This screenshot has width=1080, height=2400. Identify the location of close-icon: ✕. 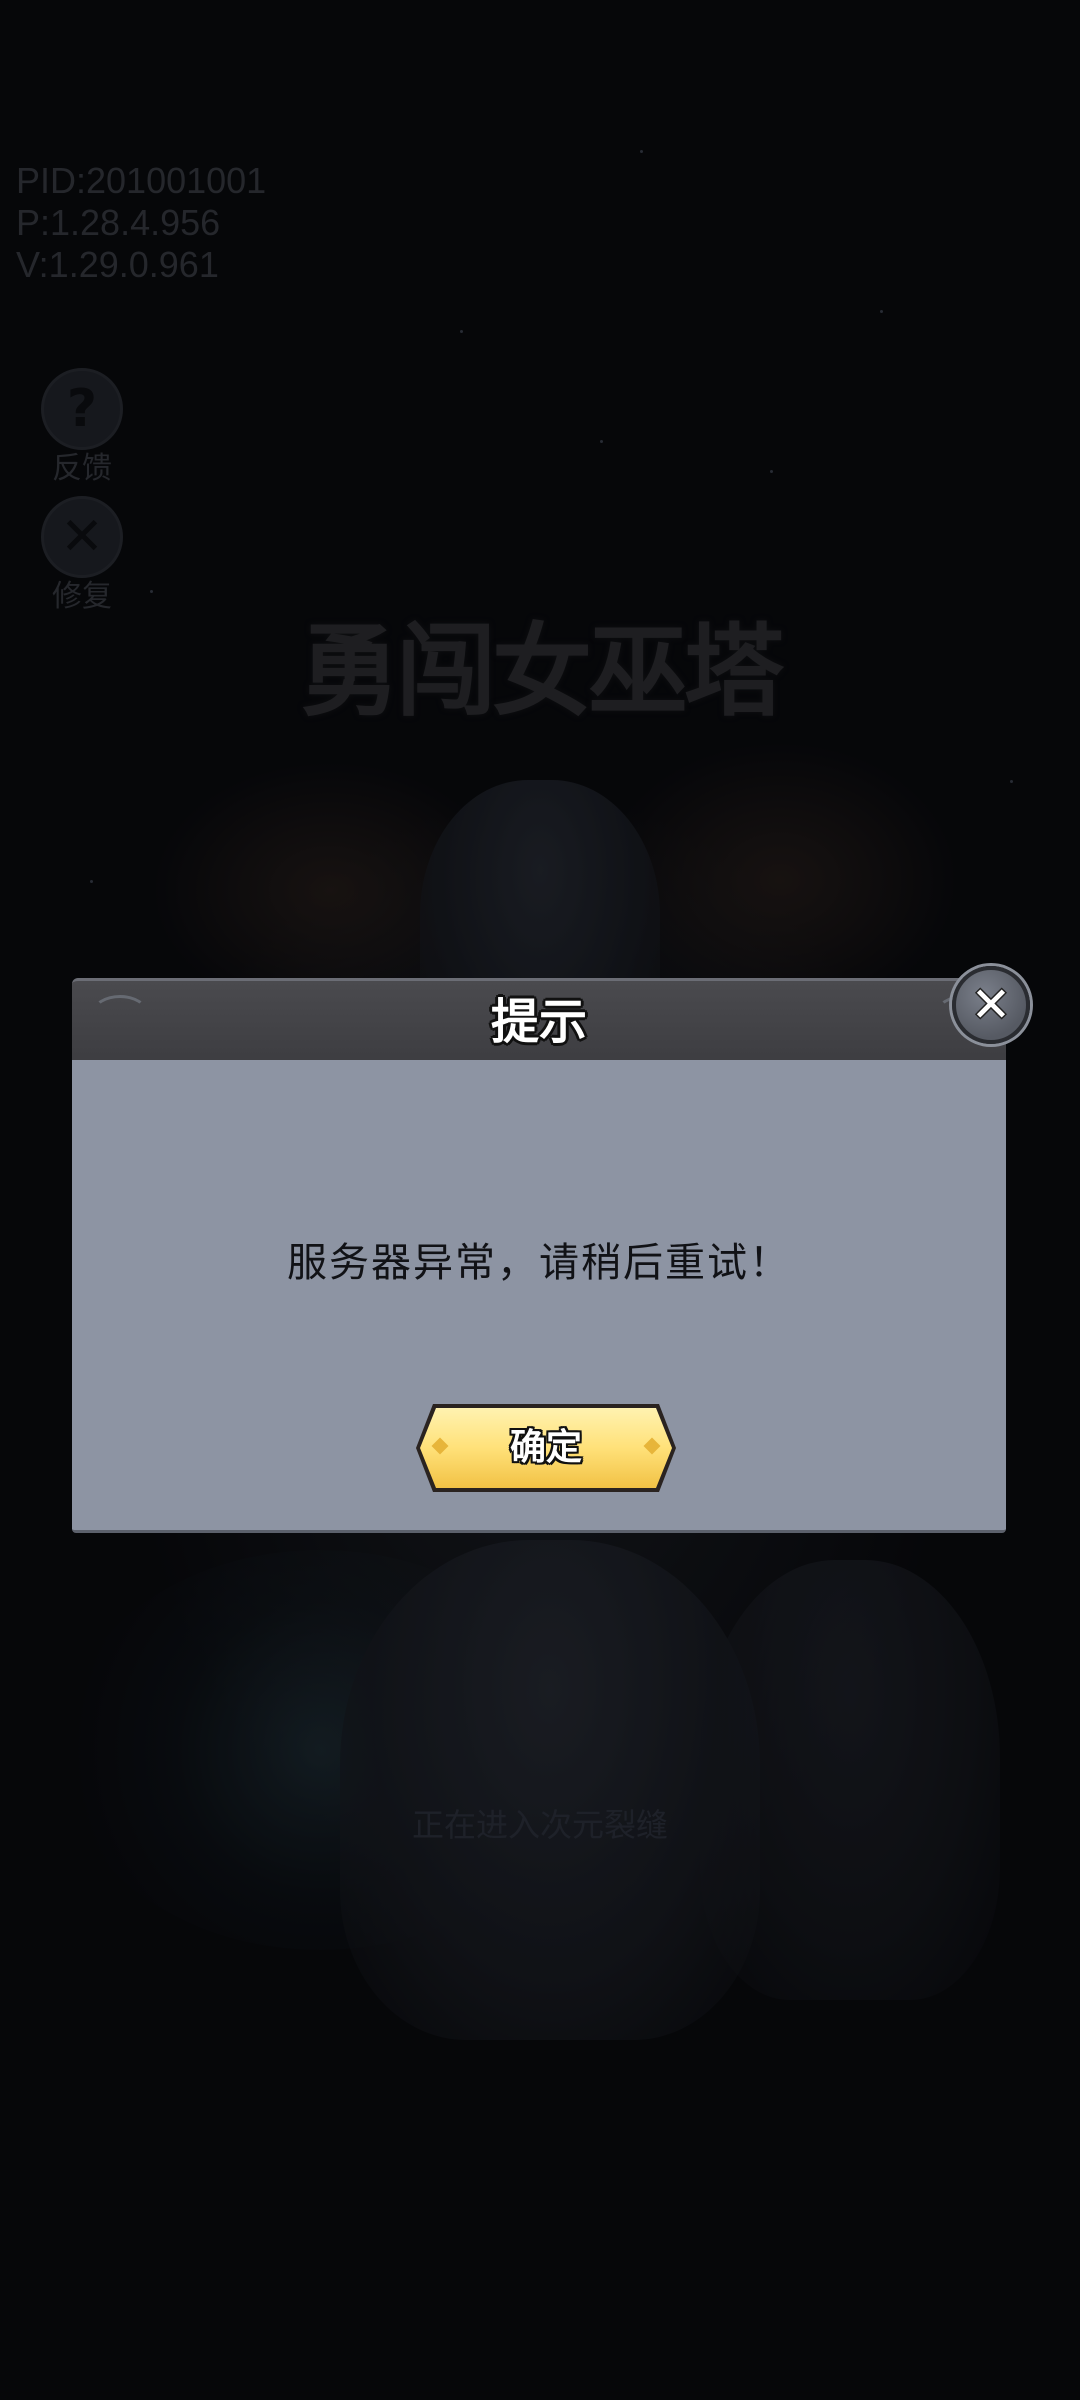
(991, 1005).